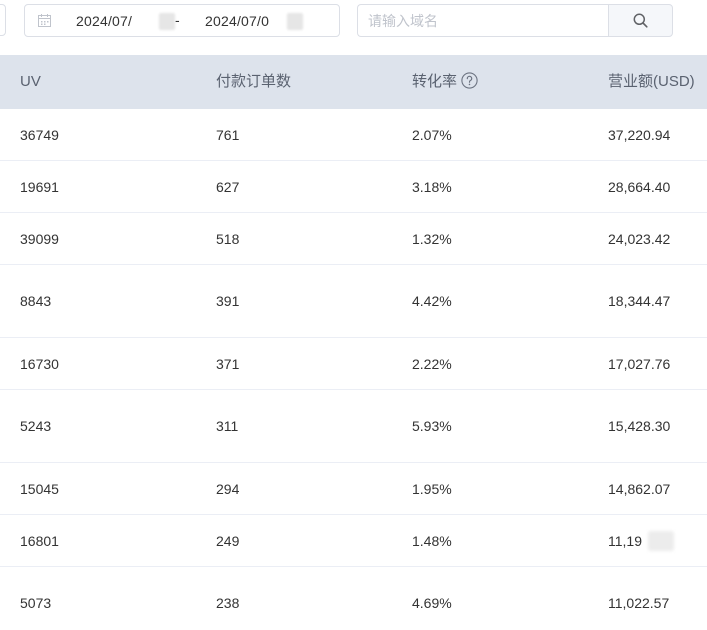 The image size is (707, 630). What do you see at coordinates (639, 488) in the screenshot?
I see `cell-revenue: 14,862.07` at bounding box center [639, 488].